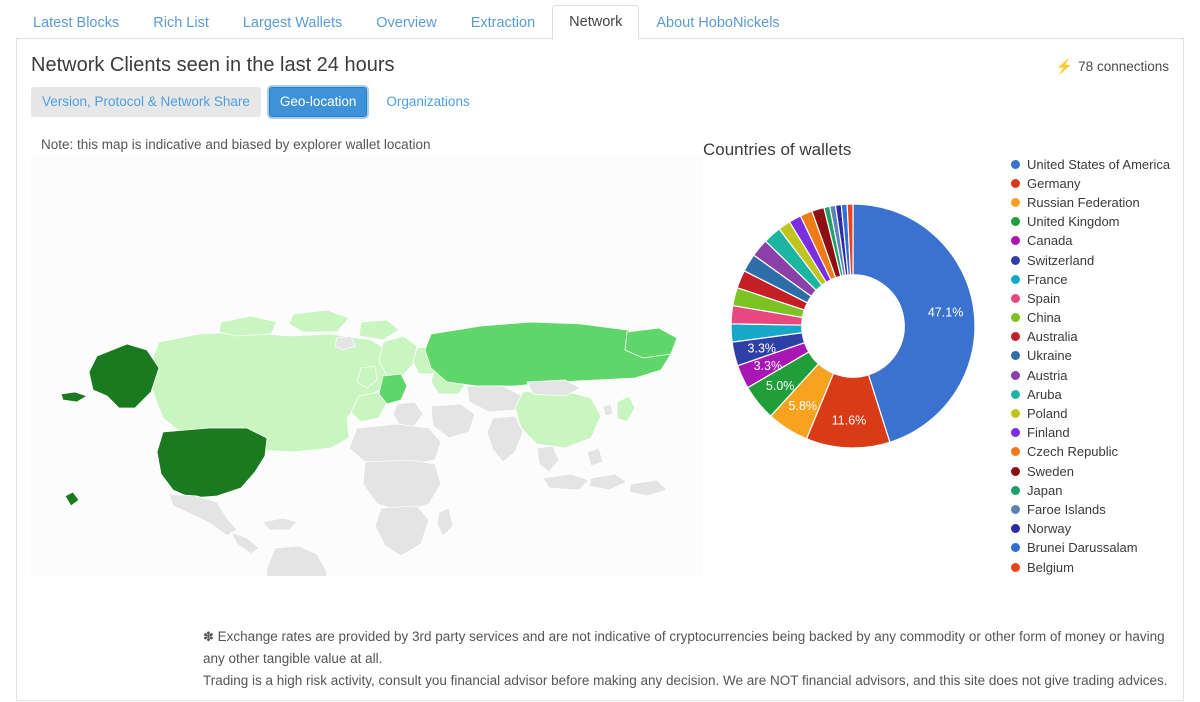  What do you see at coordinates (1102, 490) in the screenshot?
I see `legend-item: Japan` at bounding box center [1102, 490].